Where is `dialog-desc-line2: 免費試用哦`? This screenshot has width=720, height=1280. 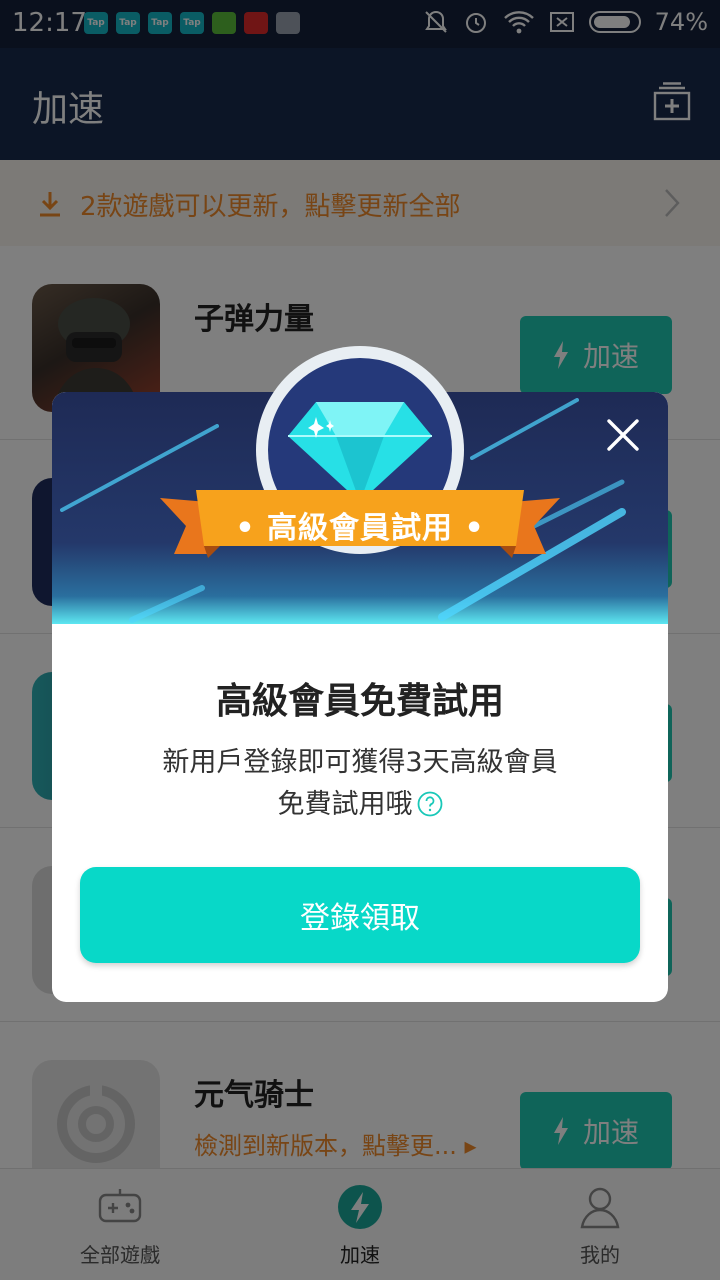
dialog-desc-line2: 免費試用哦 is located at coordinates (360, 805).